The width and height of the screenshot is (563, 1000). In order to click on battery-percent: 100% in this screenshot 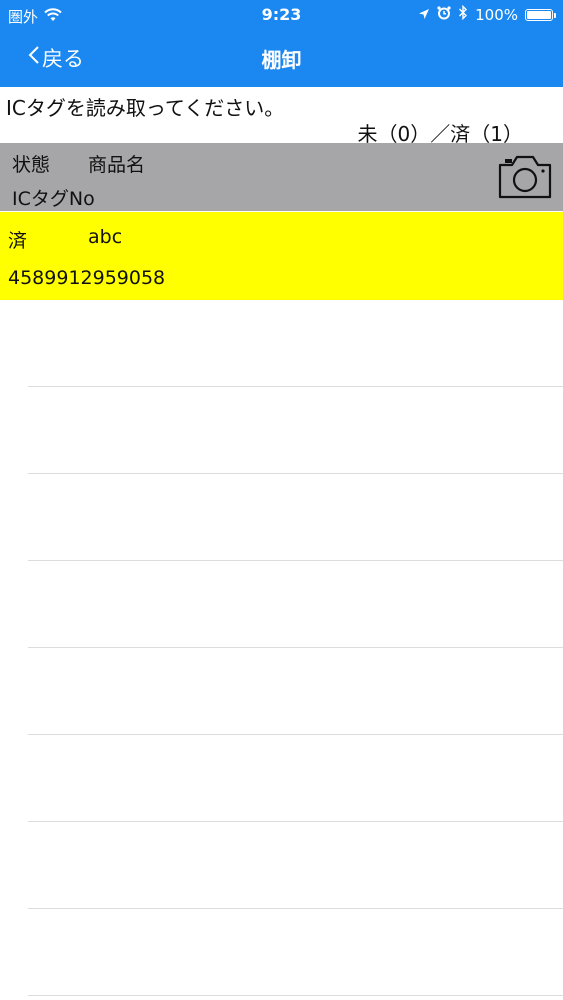, I will do `click(496, 14)`.